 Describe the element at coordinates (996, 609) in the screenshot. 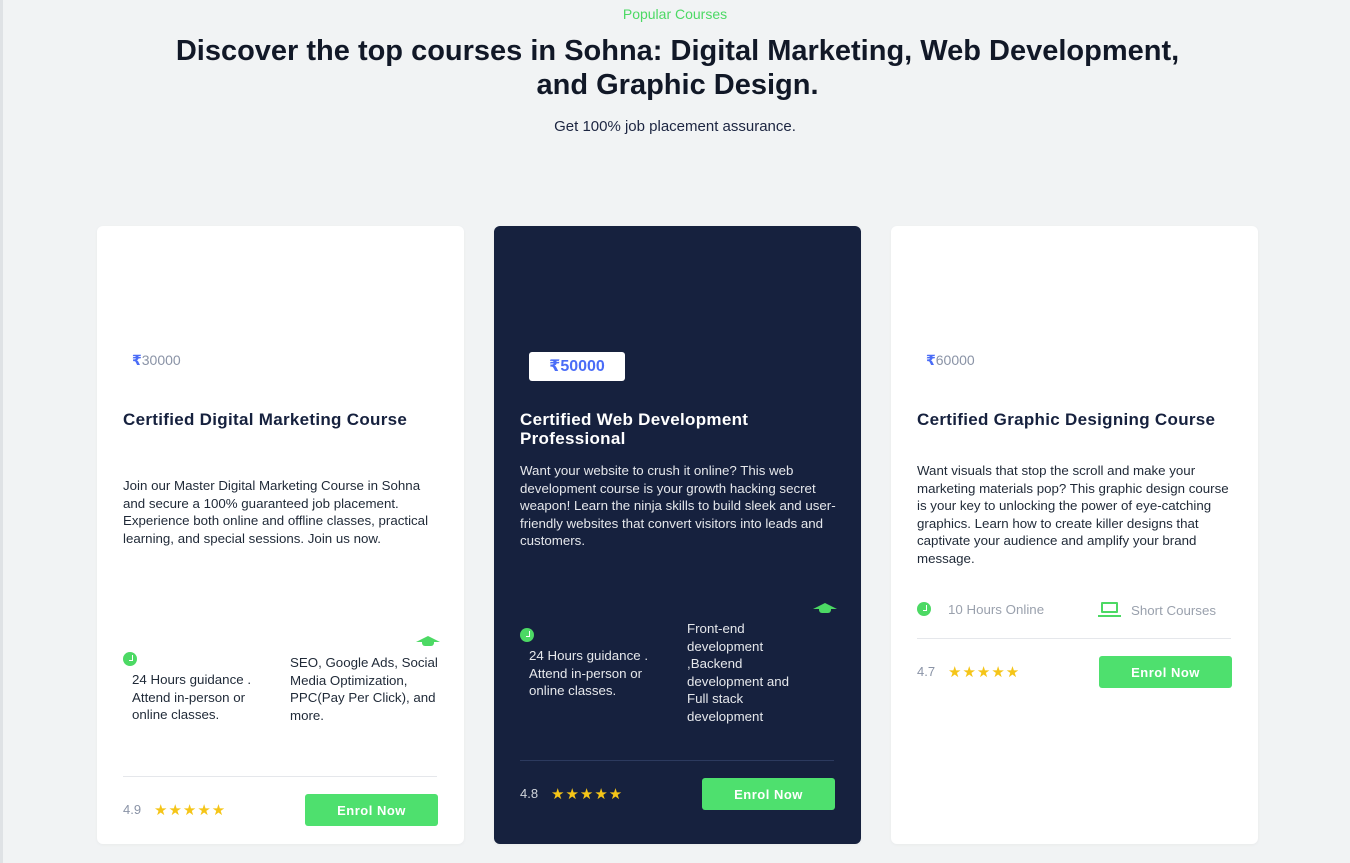

I see `duration-text: 10 Hours Online` at that location.